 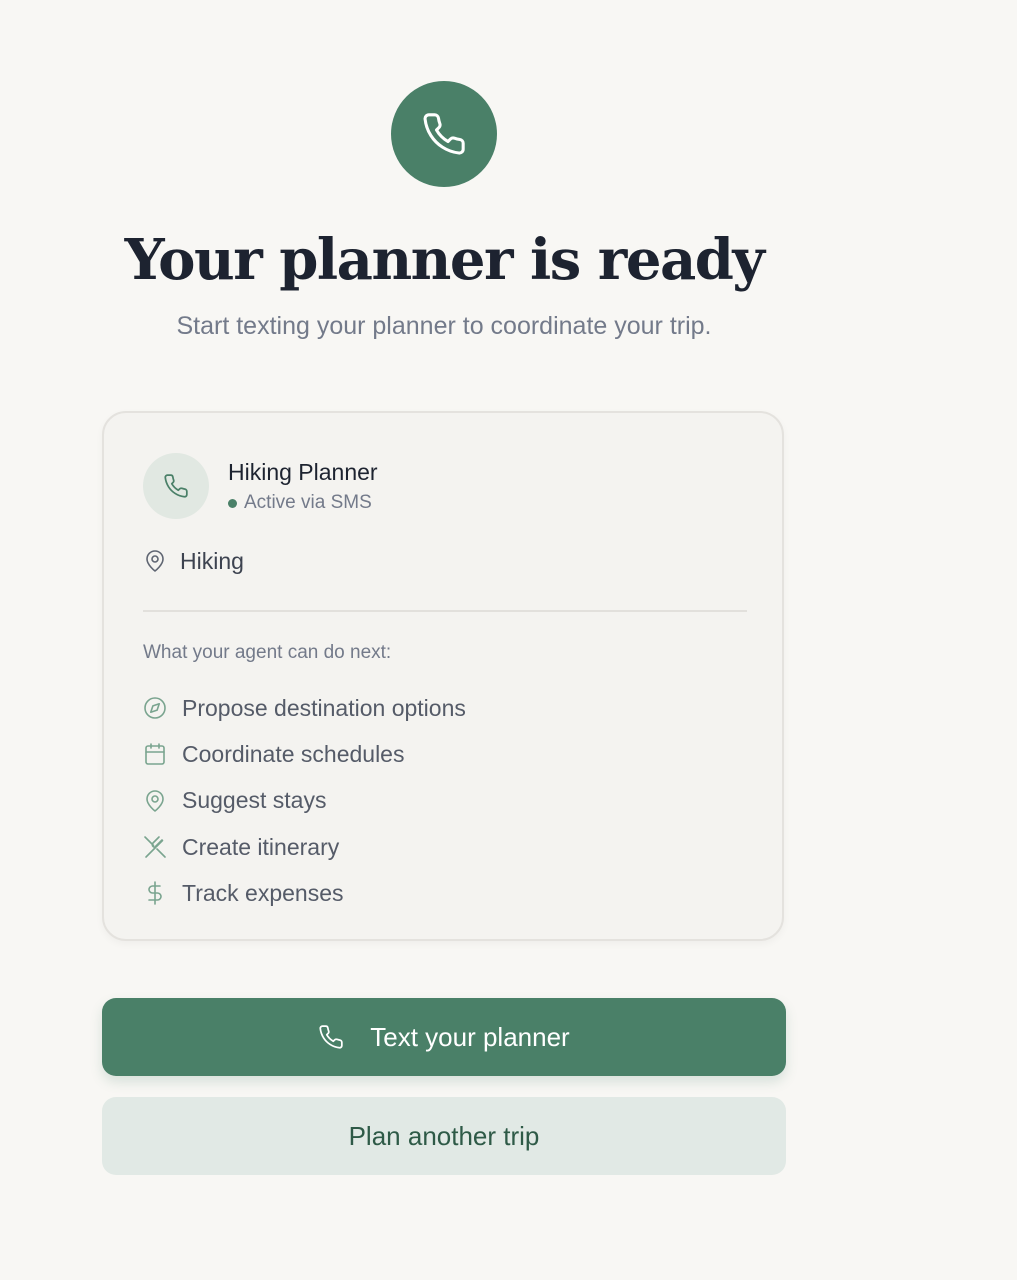 I want to click on capability-label: Coordinate schedules, so click(x=293, y=753).